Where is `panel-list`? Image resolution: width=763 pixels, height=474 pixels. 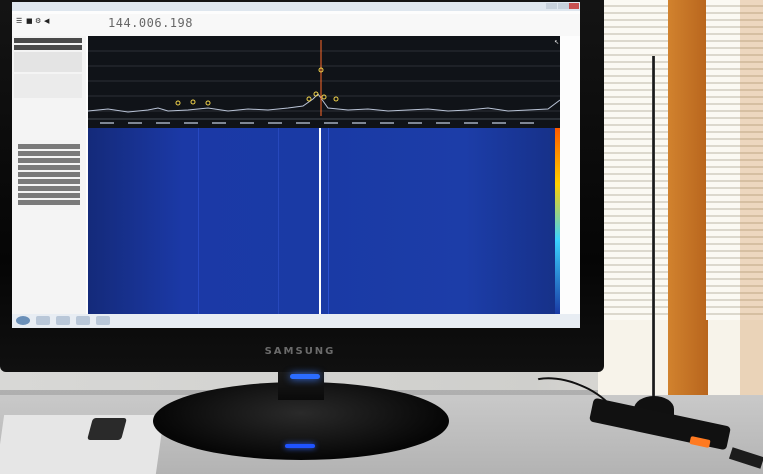 panel-list is located at coordinates (49, 175).